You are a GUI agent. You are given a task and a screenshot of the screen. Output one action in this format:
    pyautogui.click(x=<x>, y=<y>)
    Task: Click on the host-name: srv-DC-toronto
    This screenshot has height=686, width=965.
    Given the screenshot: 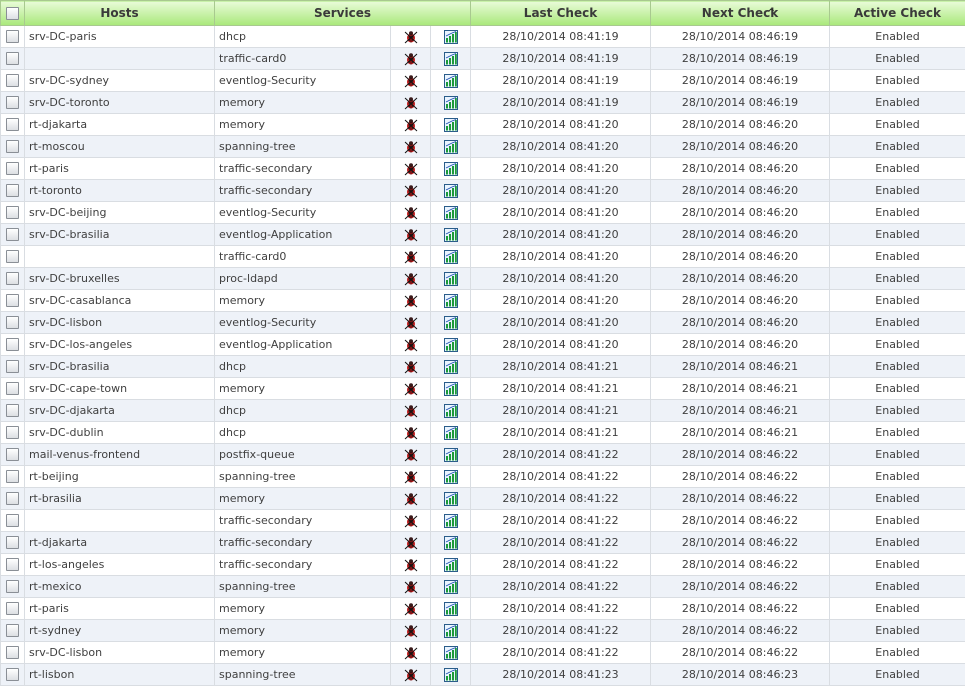 What is the action you would take?
    pyautogui.click(x=120, y=103)
    